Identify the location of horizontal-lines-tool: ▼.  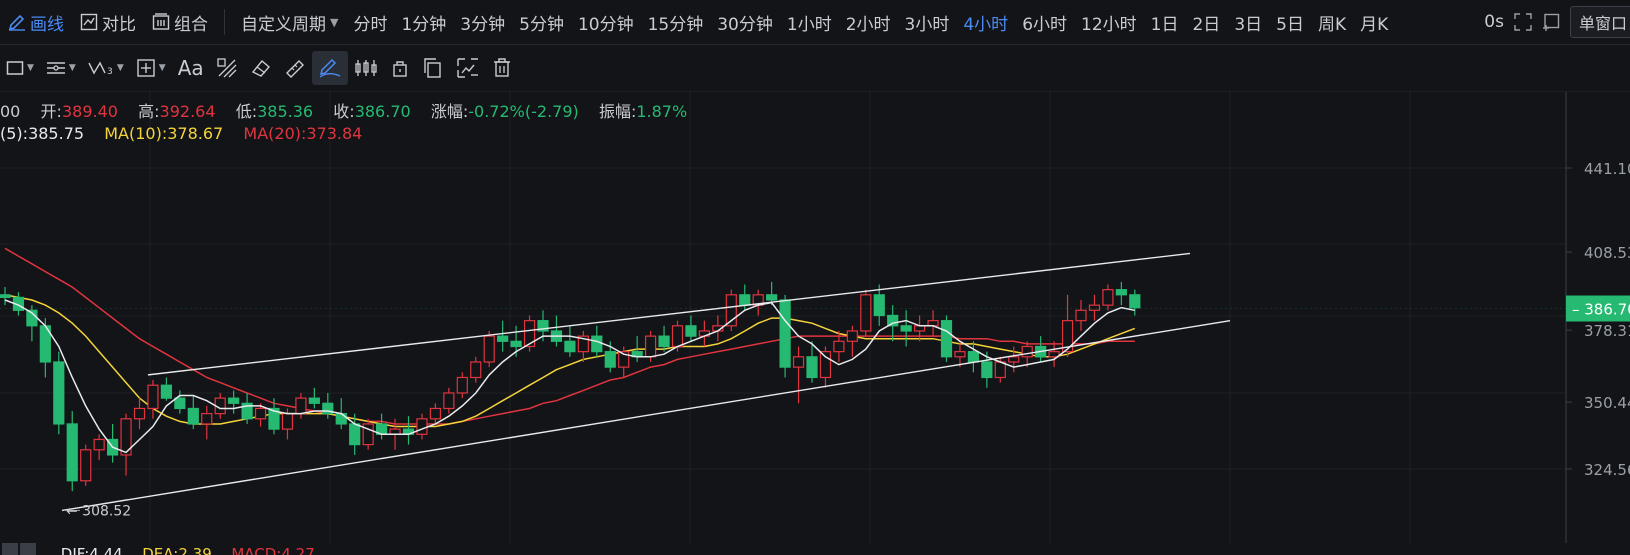
(61, 68).